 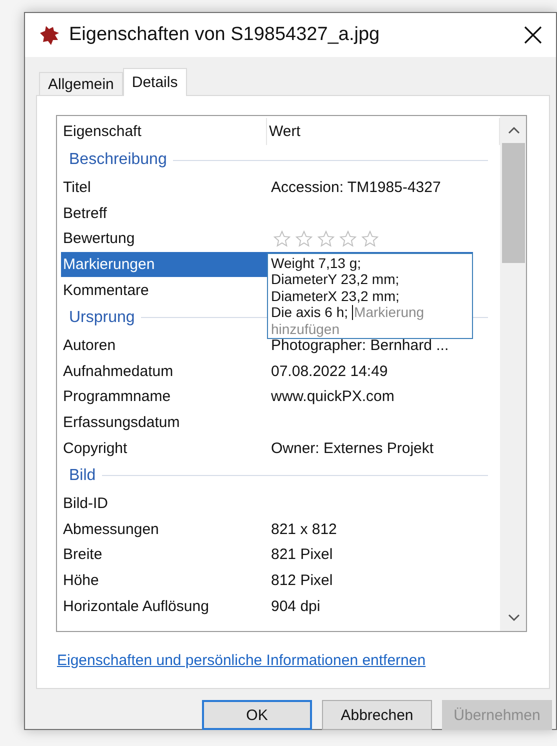 I want to click on dialog-button: OK, so click(x=257, y=715).